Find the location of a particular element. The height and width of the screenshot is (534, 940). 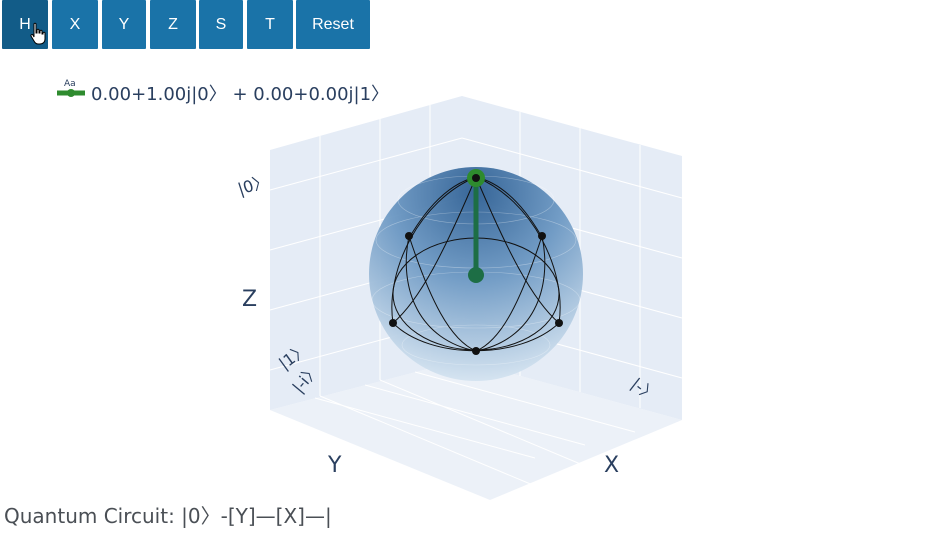

legend-state-label: 0.00+1.00j|0〉 + 0.00+0.00j|1〉 is located at coordinates (240, 94).